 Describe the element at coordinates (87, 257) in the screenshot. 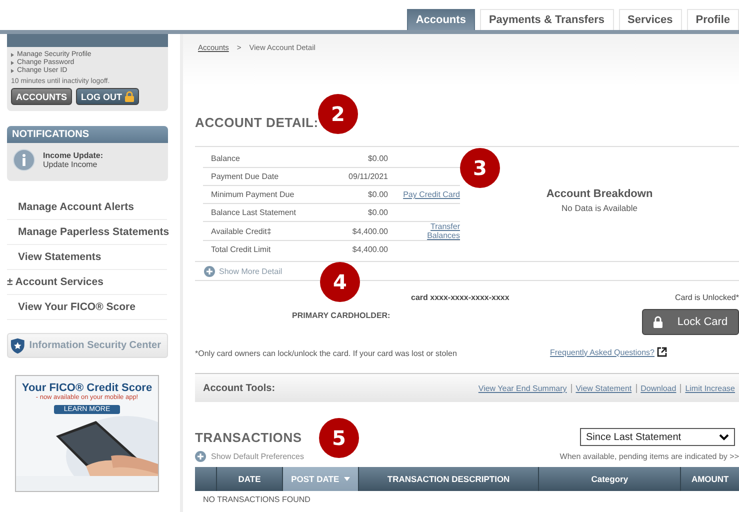

I see `sidebar-link: View Statements` at that location.